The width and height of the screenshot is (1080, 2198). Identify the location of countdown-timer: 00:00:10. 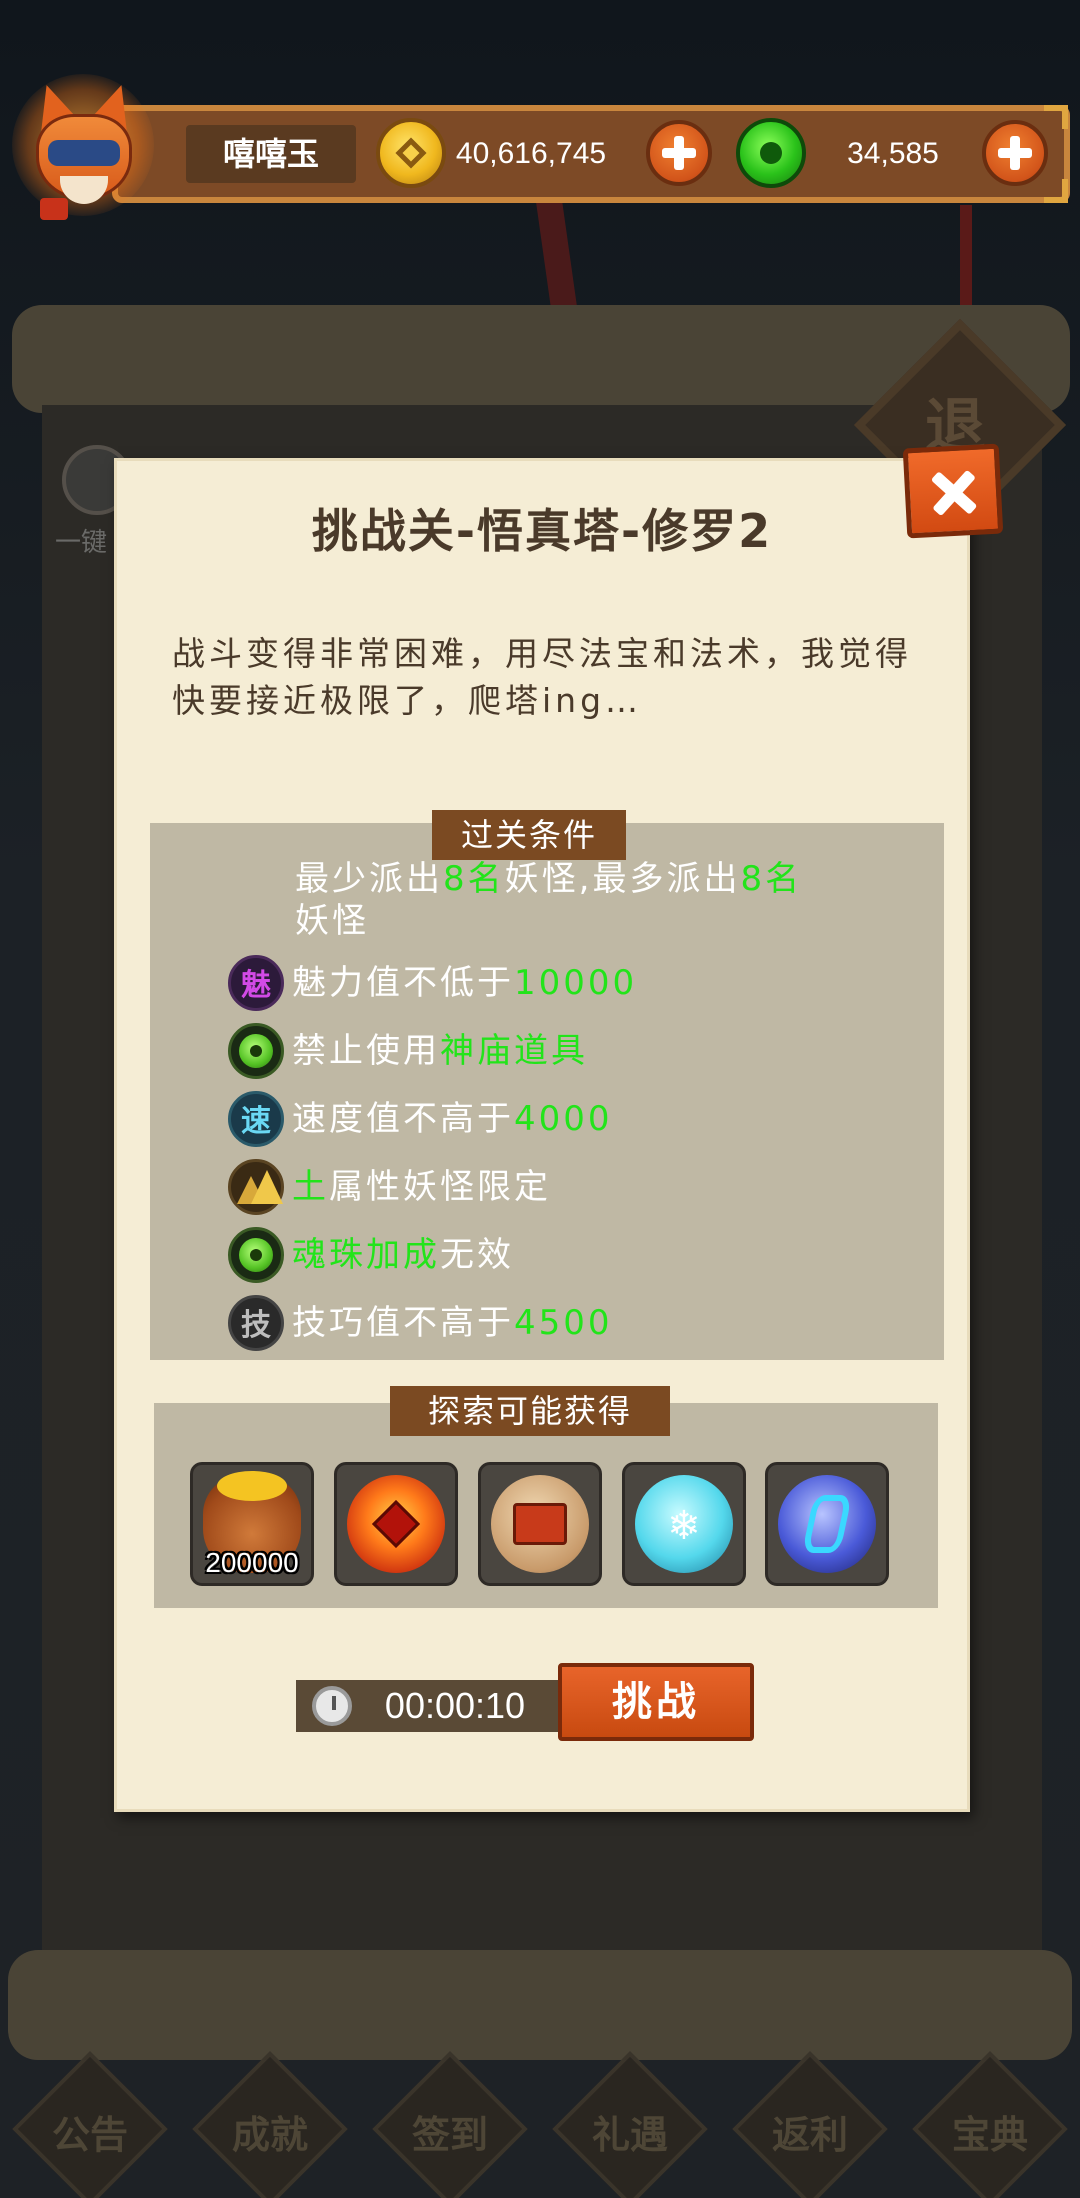
(427, 1706).